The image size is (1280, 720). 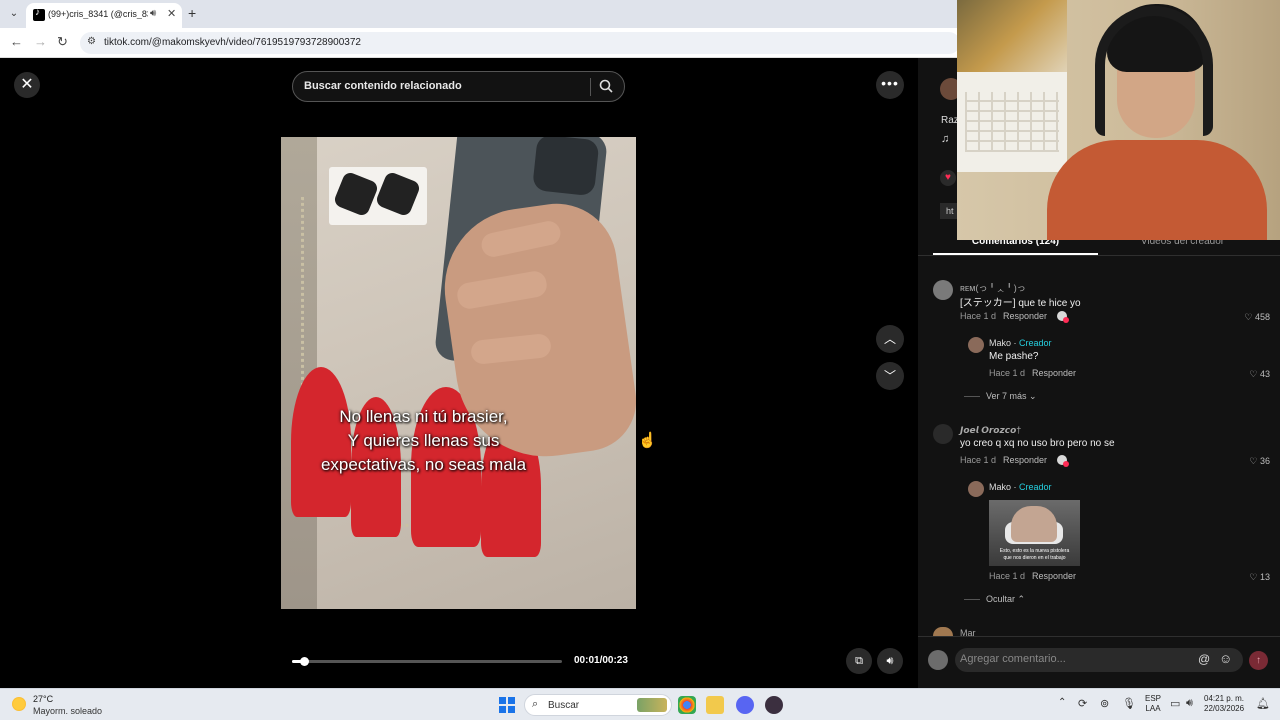 I want to click on system-clock: 04:21 p. m. 22/03/2026, so click(x=1224, y=704).